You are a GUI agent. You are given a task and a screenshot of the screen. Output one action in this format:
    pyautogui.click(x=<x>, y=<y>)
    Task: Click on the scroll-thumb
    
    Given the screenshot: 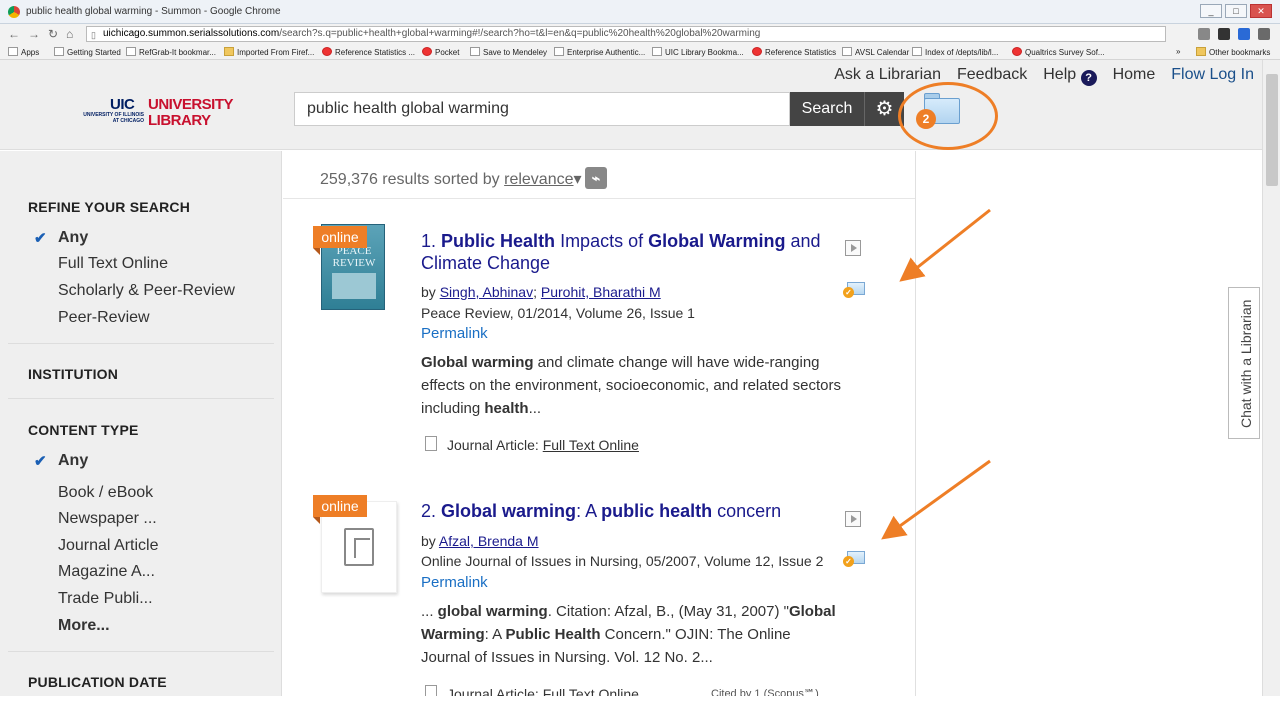 What is the action you would take?
    pyautogui.click(x=1272, y=130)
    